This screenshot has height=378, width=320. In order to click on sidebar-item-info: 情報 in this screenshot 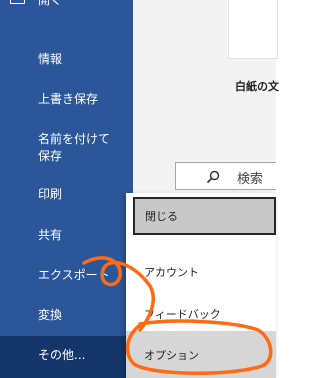, I will do `click(66, 60)`.